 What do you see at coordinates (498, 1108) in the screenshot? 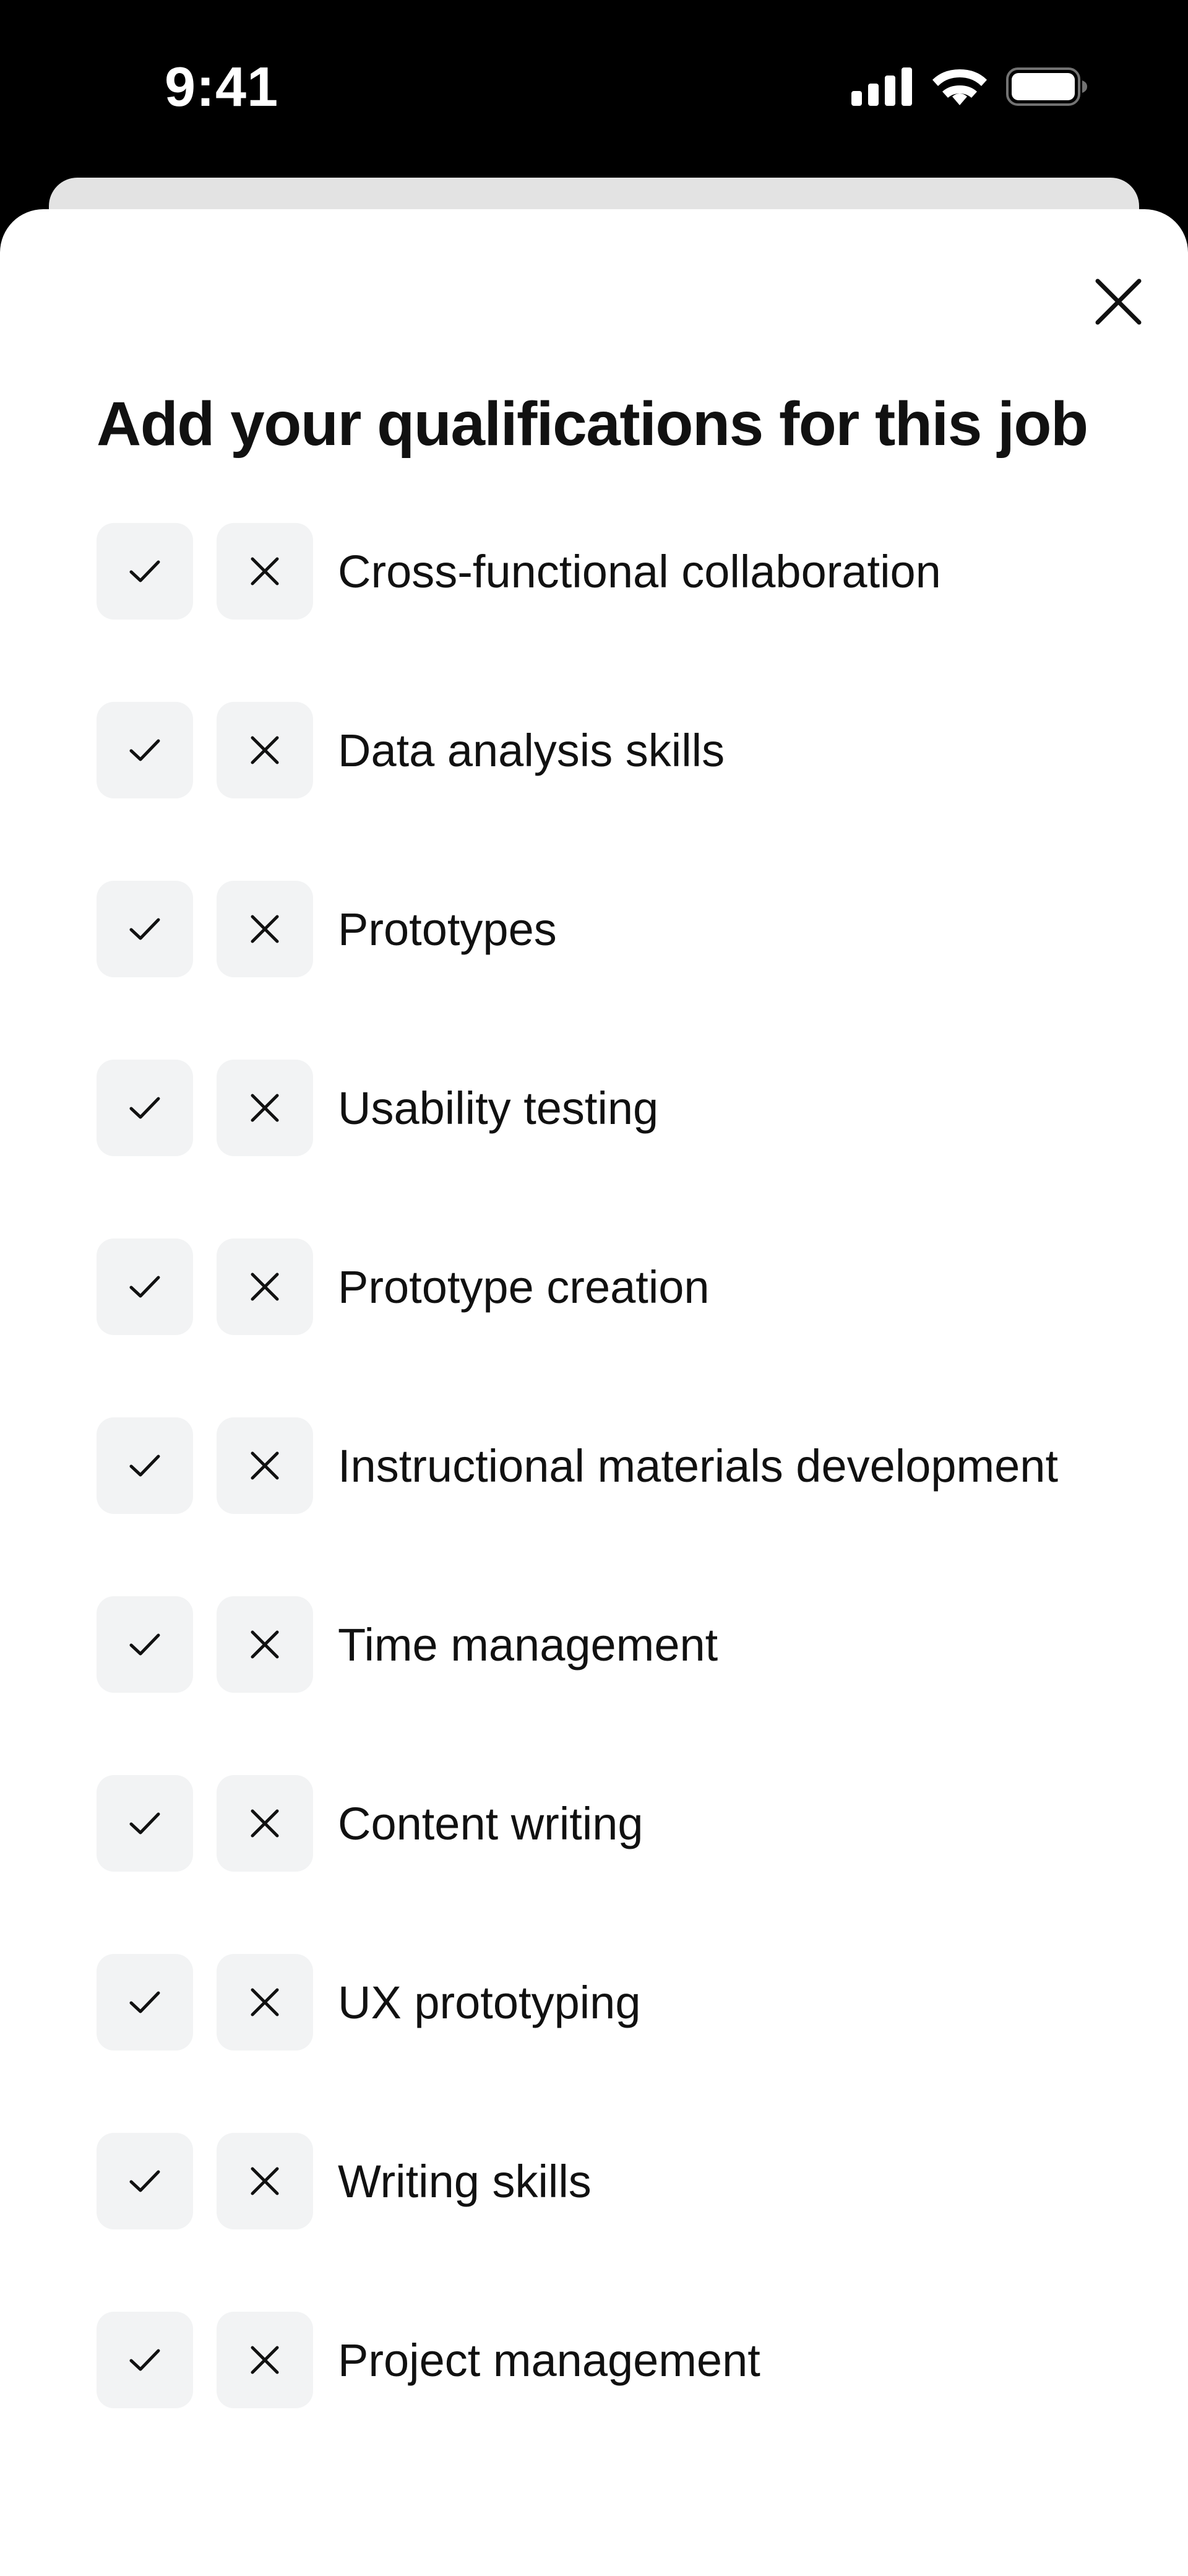
I see `qualification-label: Usability testing` at bounding box center [498, 1108].